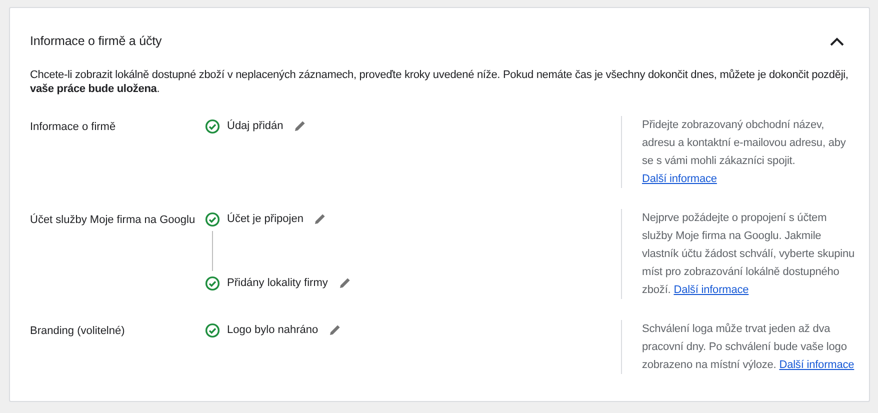 This screenshot has width=878, height=413. What do you see at coordinates (113, 220) in the screenshot?
I see `row-label: Účet služby Moje firma na Googlu` at bounding box center [113, 220].